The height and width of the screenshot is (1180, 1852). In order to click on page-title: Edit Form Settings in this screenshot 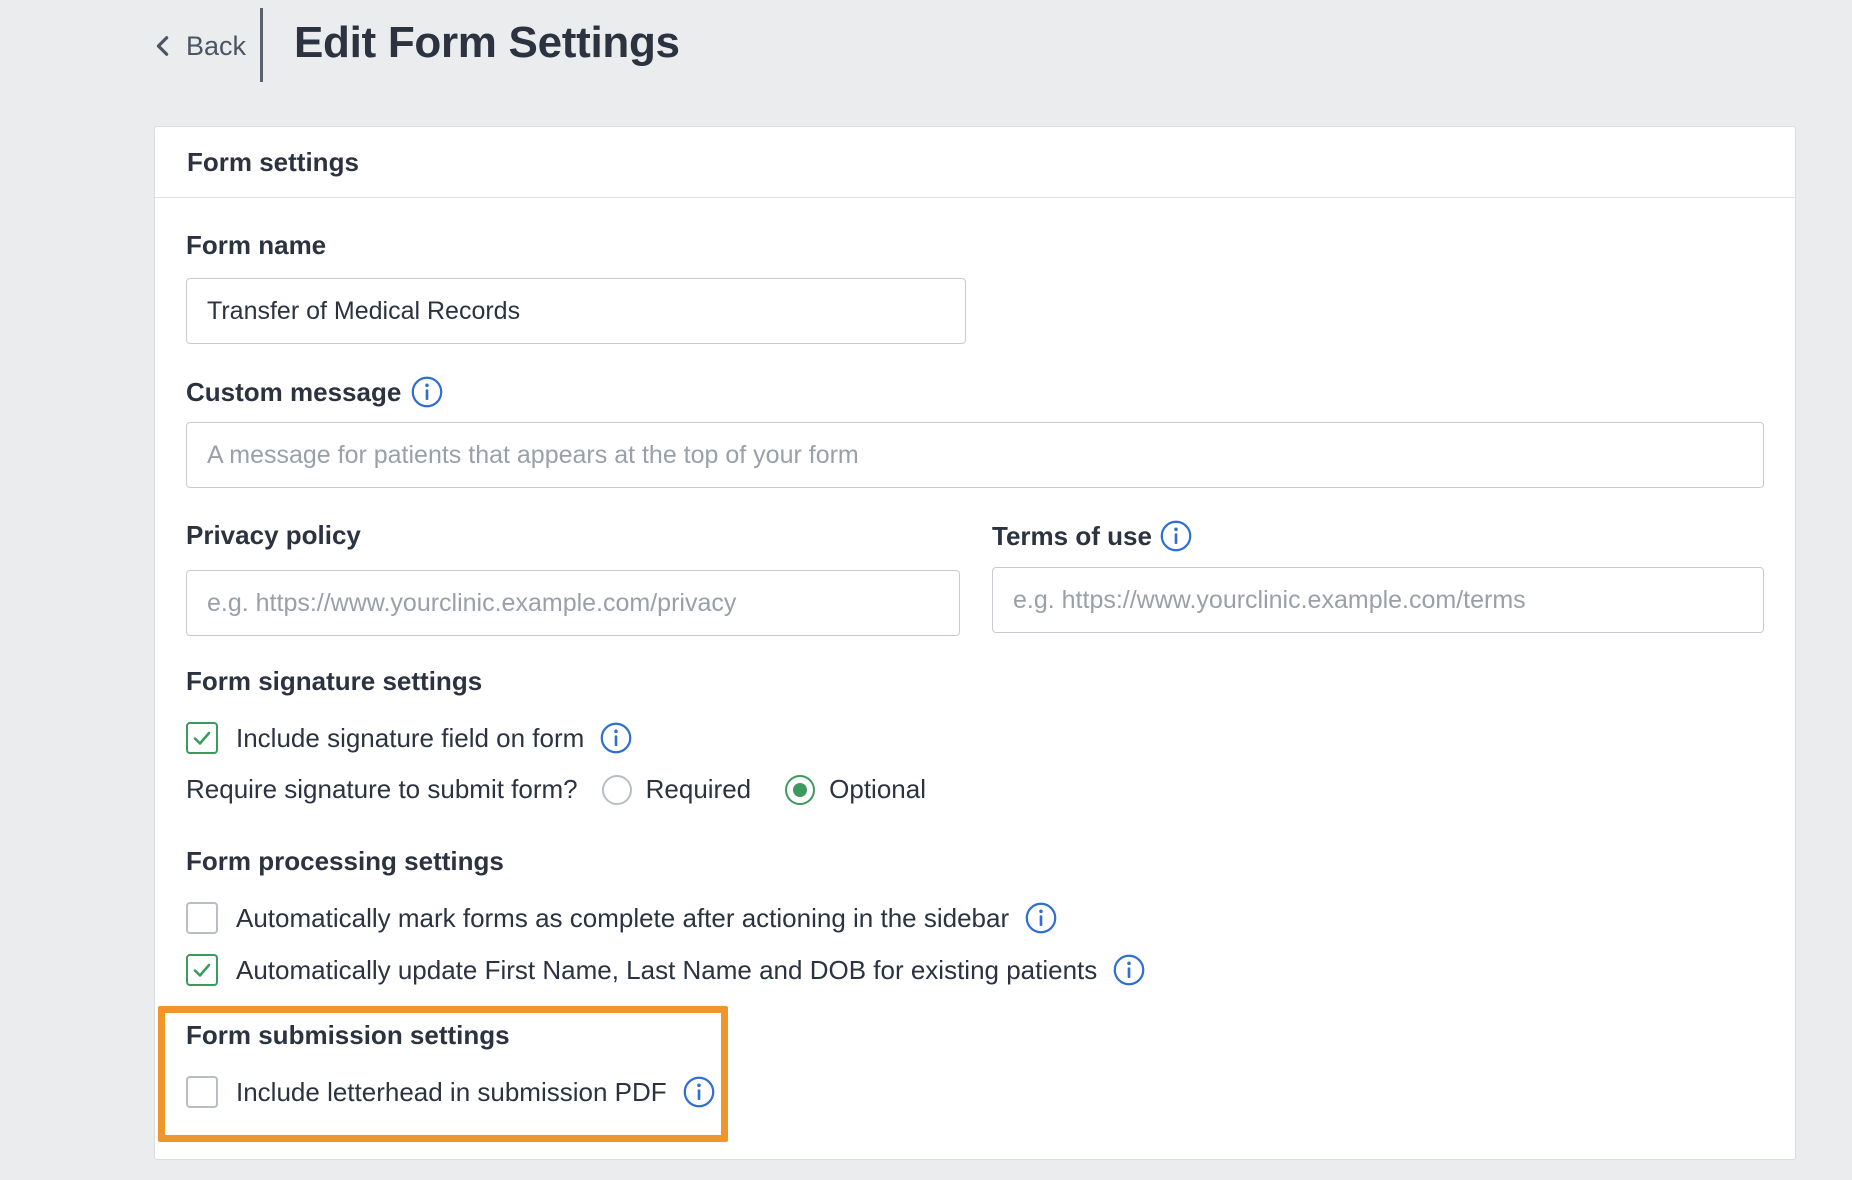, I will do `click(487, 42)`.